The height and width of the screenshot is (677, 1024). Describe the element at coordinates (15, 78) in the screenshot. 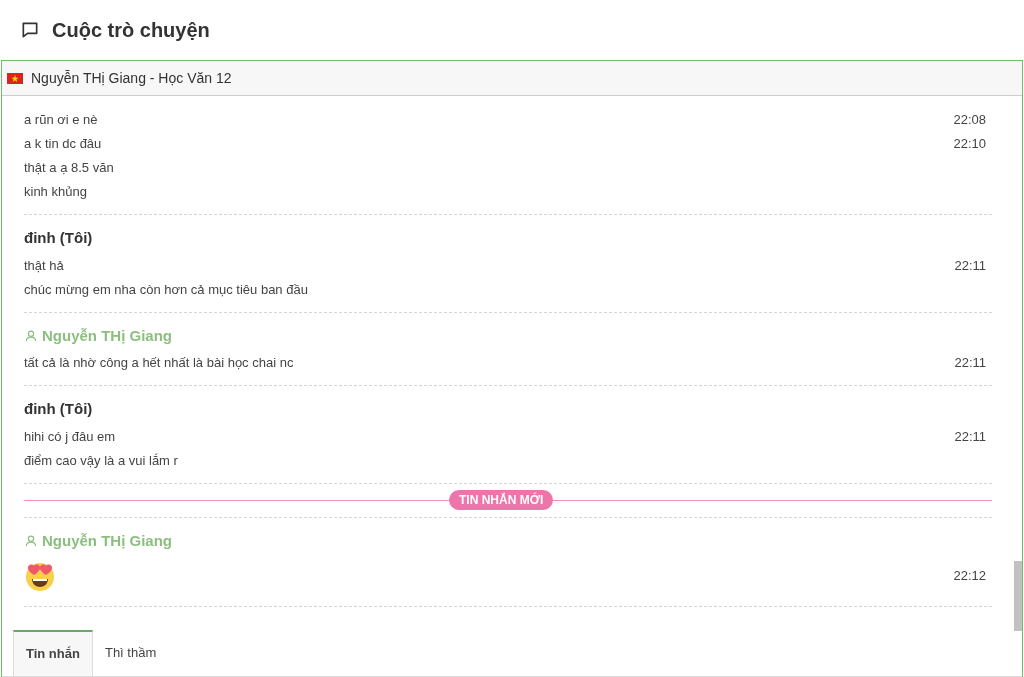

I see `flag-icon` at that location.